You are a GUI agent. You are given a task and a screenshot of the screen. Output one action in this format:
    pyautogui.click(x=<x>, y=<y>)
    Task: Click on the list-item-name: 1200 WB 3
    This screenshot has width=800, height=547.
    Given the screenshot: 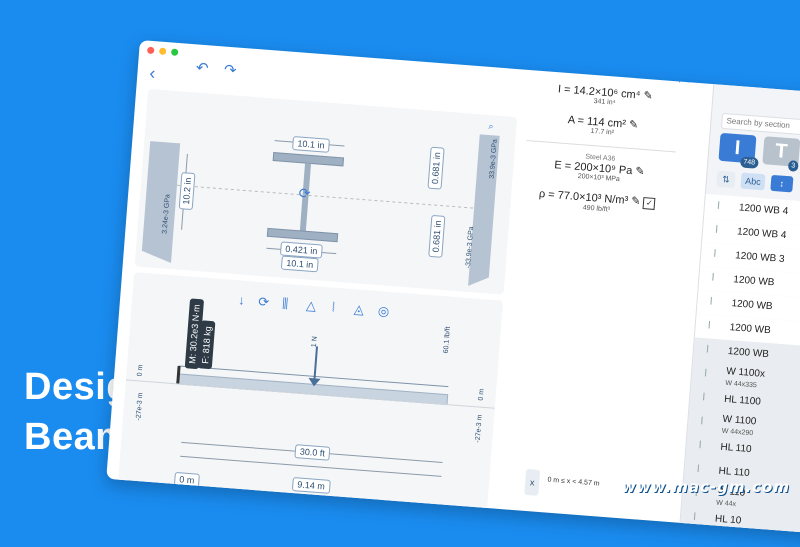 What is the action you would take?
    pyautogui.click(x=759, y=258)
    